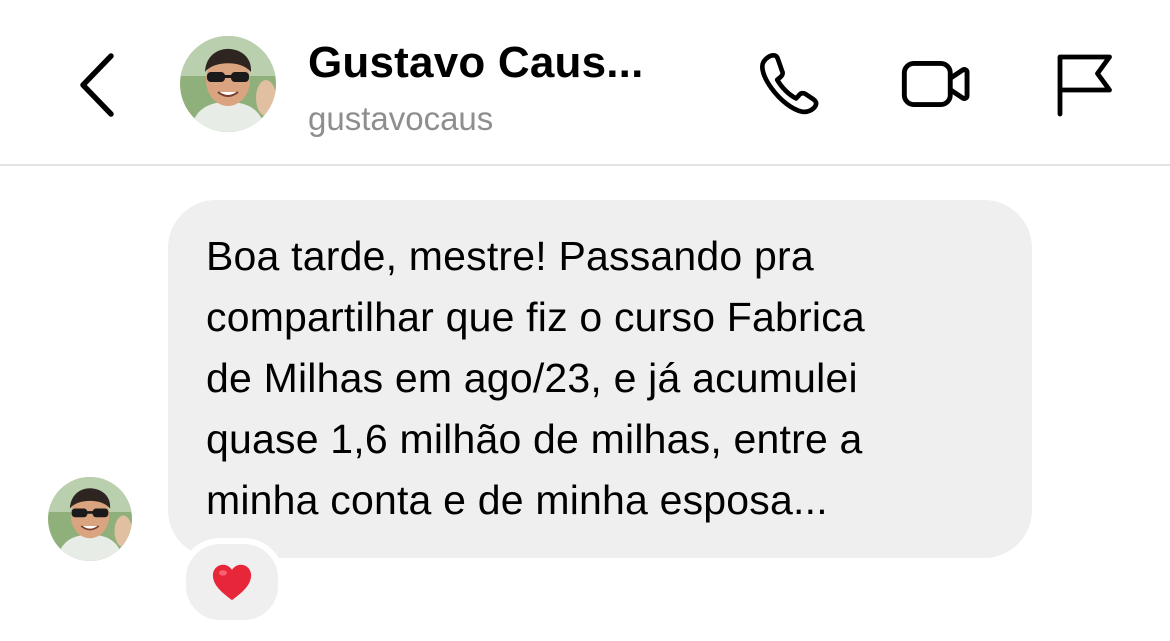 This screenshot has width=1170, height=641. What do you see at coordinates (400, 119) in the screenshot?
I see `contact-username: gustavocaus` at bounding box center [400, 119].